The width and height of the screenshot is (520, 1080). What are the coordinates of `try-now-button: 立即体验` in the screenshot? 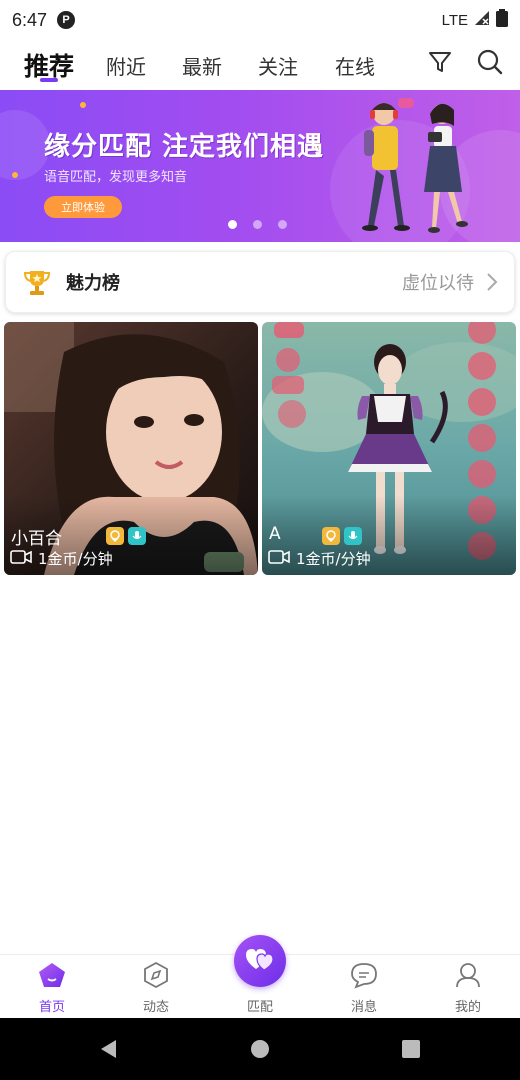 It's located at (83, 207).